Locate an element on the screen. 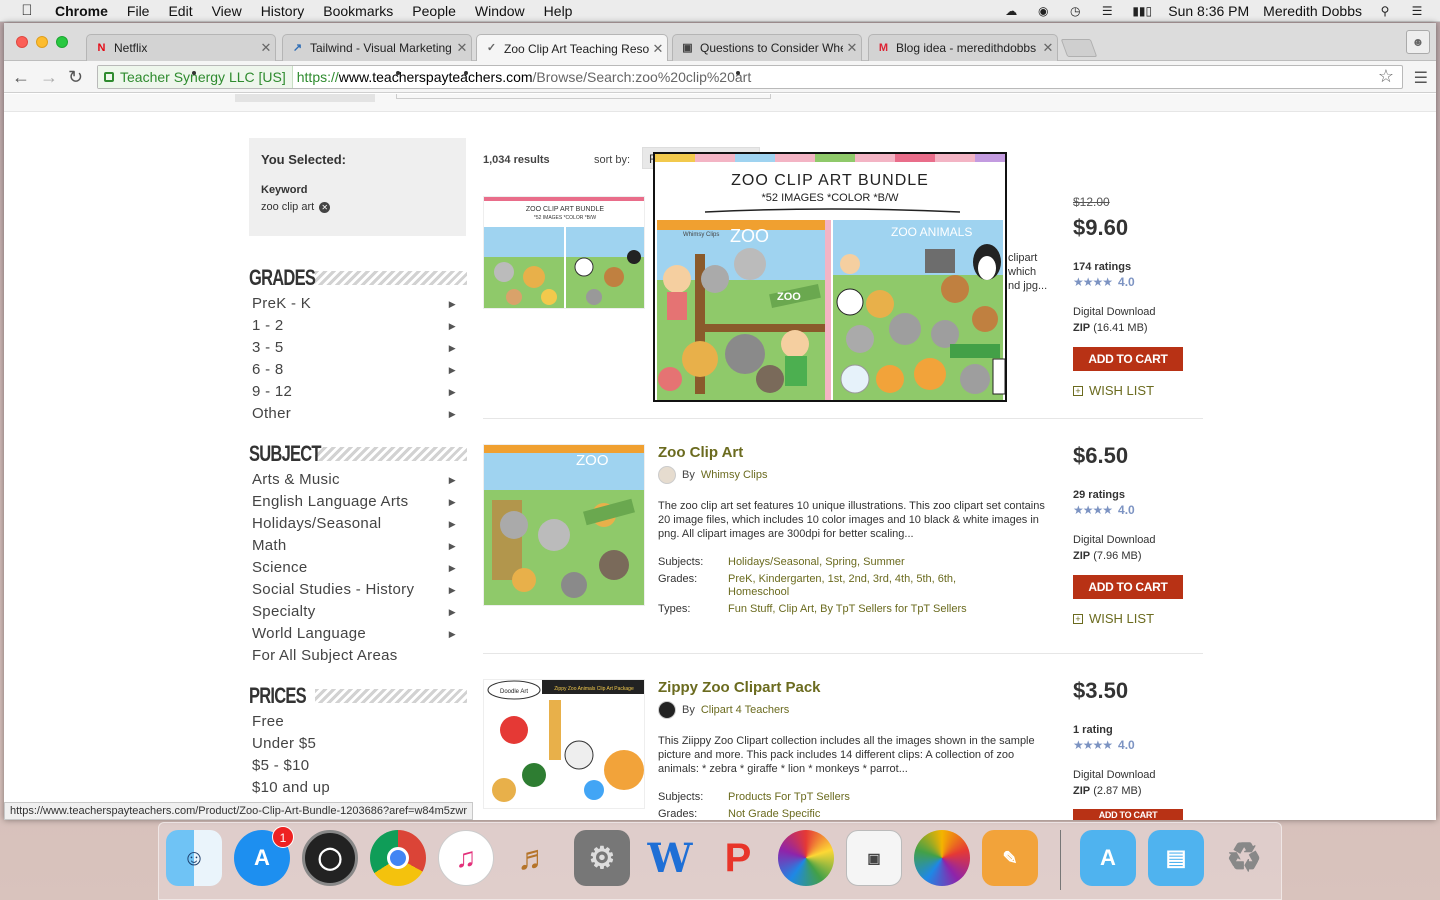 This screenshot has width=1440, height=900. new-tab-button is located at coordinates (1079, 48).